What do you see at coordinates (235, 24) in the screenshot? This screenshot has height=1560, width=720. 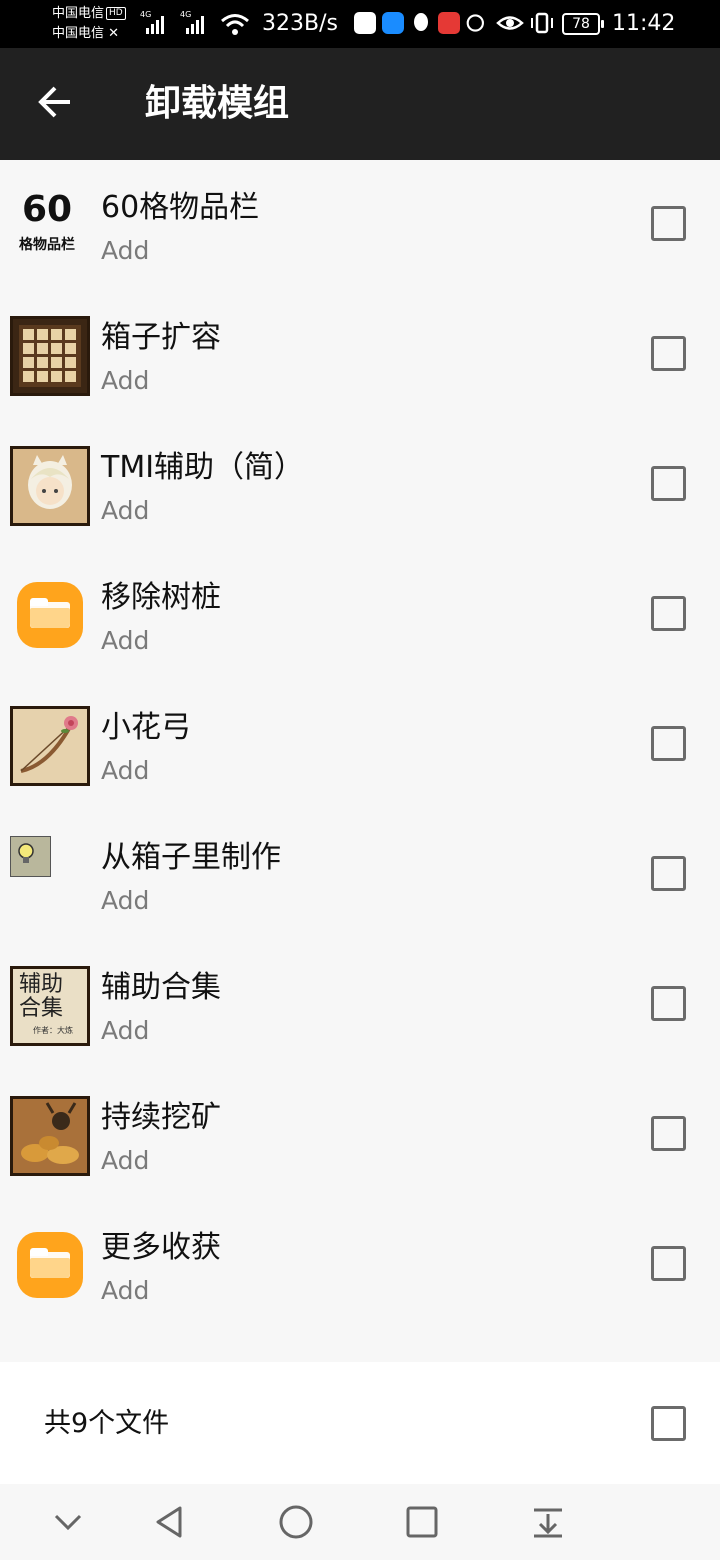 I see `wifi-icon` at bounding box center [235, 24].